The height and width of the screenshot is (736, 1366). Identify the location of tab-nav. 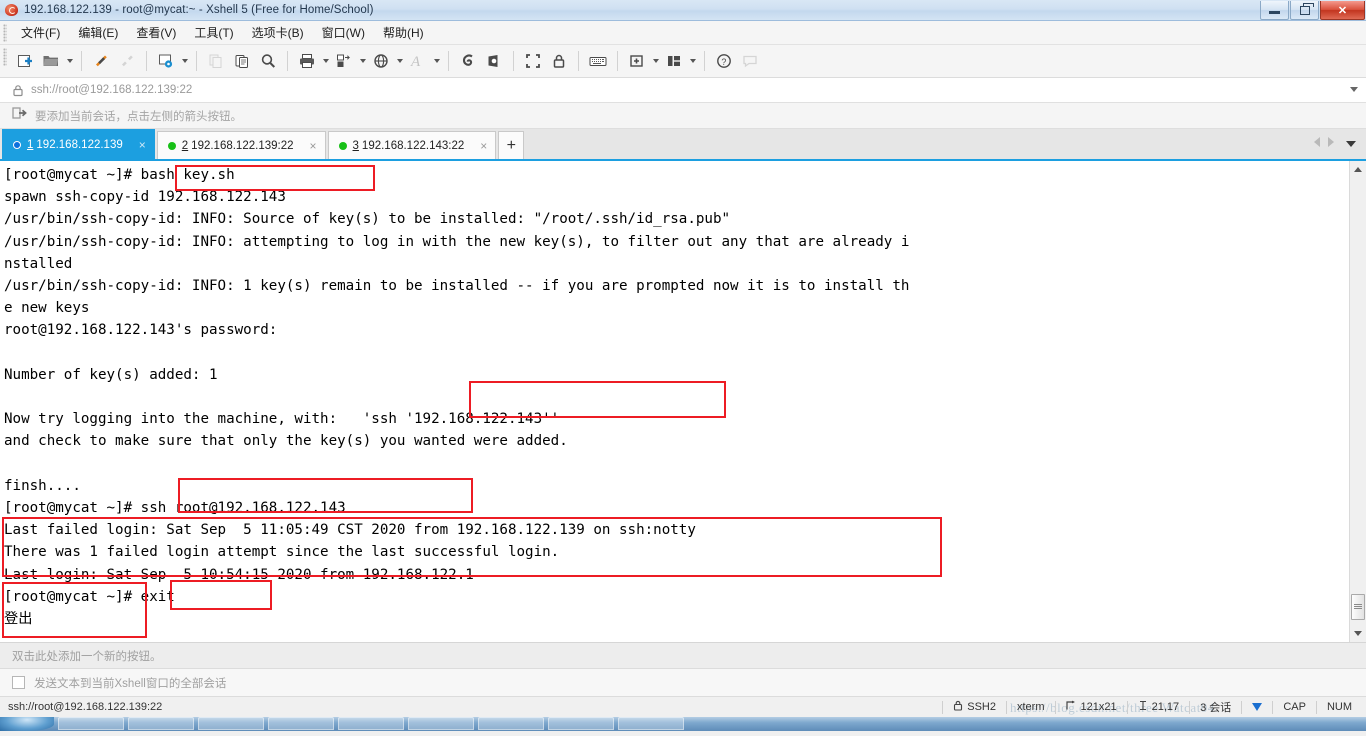
(1324, 142).